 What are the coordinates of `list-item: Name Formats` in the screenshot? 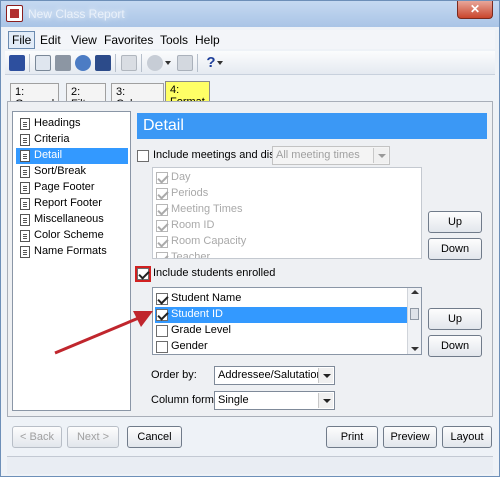 It's located at (72, 252).